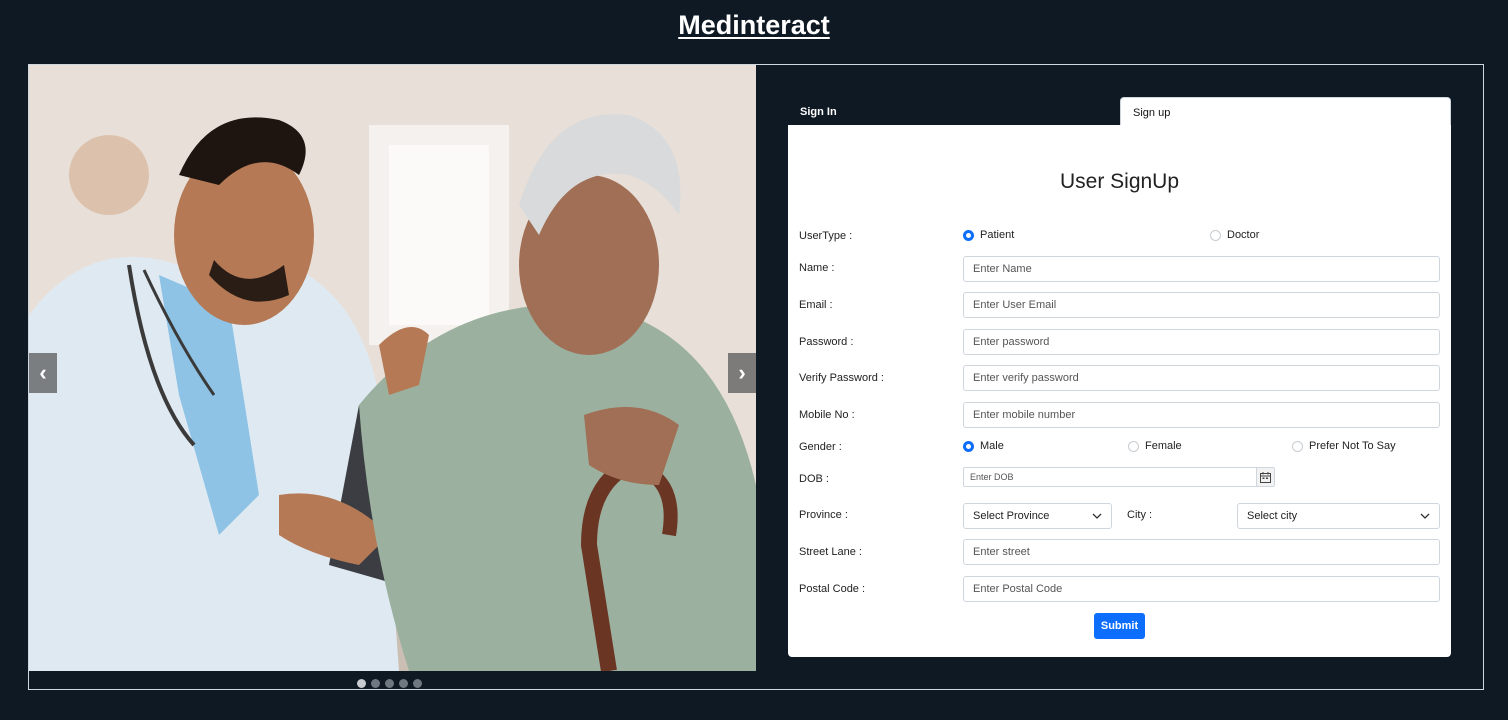 Image resolution: width=1508 pixels, height=720 pixels. I want to click on gender-male-radio: Male, so click(983, 446).